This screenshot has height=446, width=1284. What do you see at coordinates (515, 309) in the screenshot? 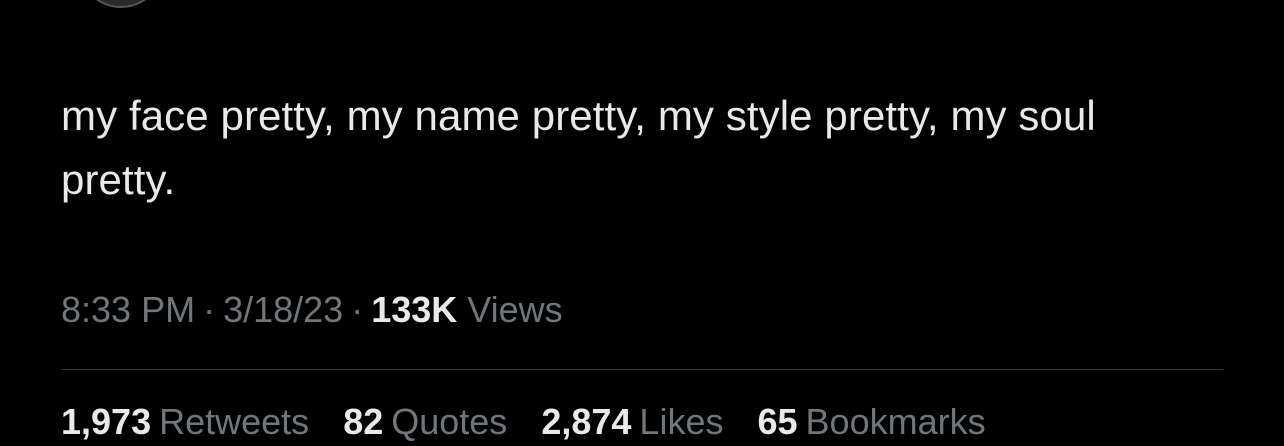
I see `views-label: Views` at bounding box center [515, 309].